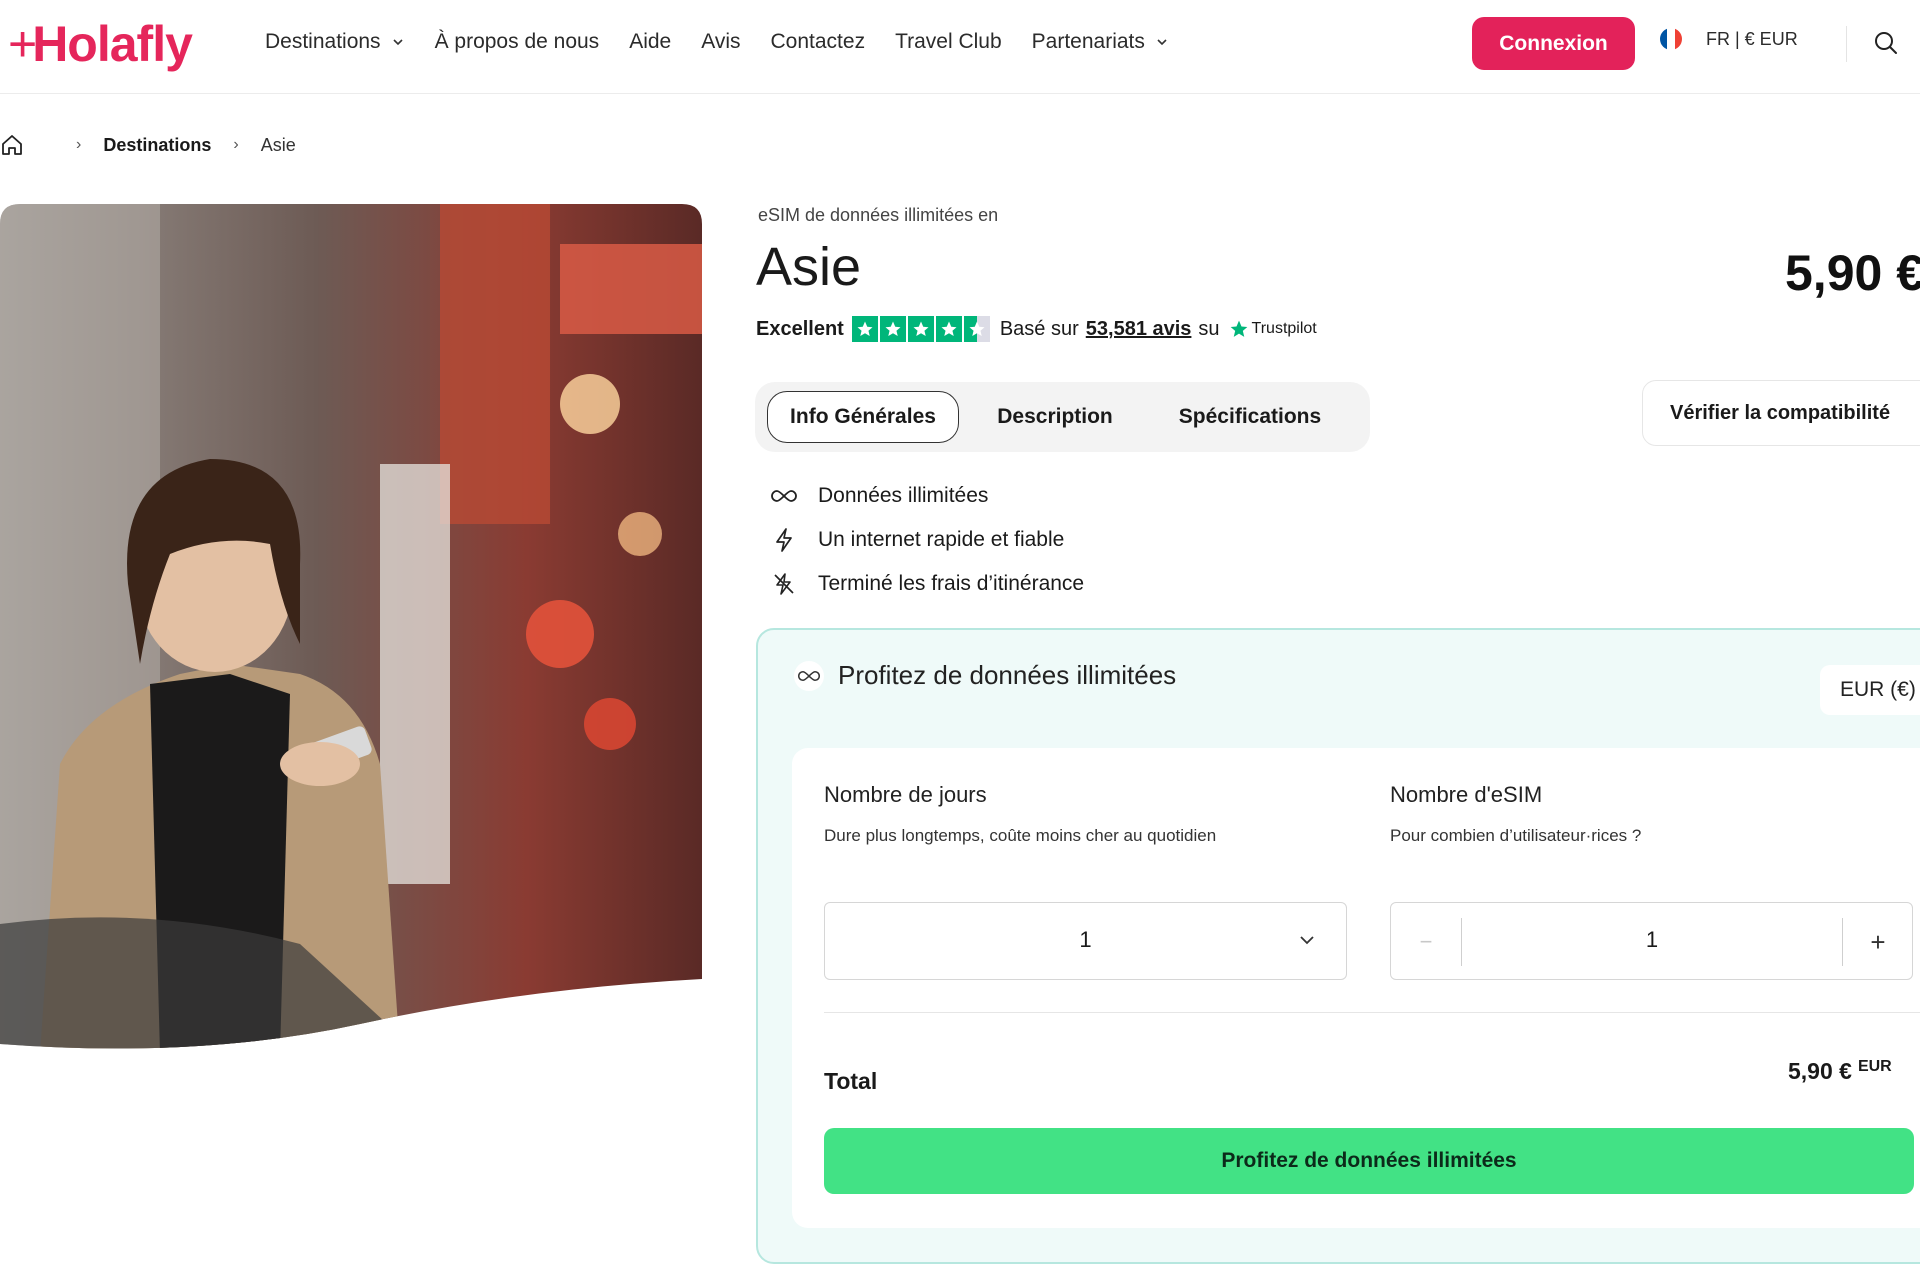 This screenshot has height=1285, width=1920. Describe the element at coordinates (1039, 328) in the screenshot. I see `rating-based-on: Basé sur` at that location.